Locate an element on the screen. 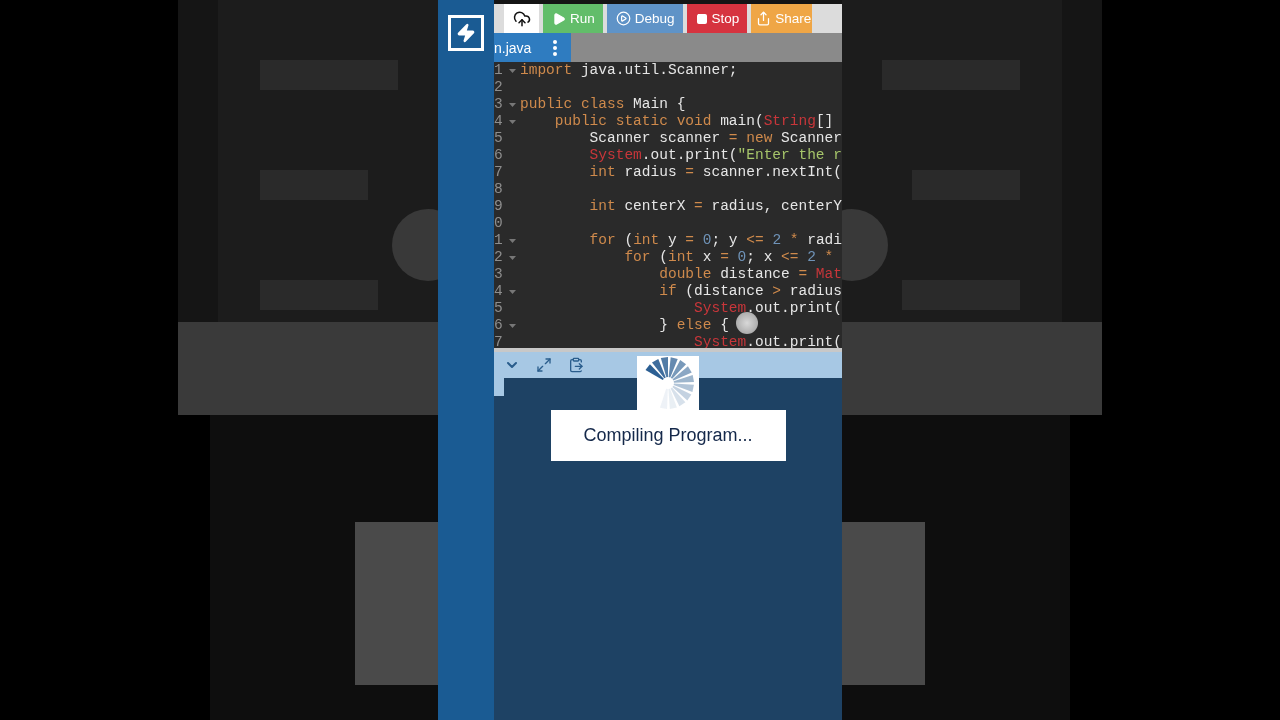 This screenshot has height=720, width=1280. line-number: 0 is located at coordinates (499, 223).